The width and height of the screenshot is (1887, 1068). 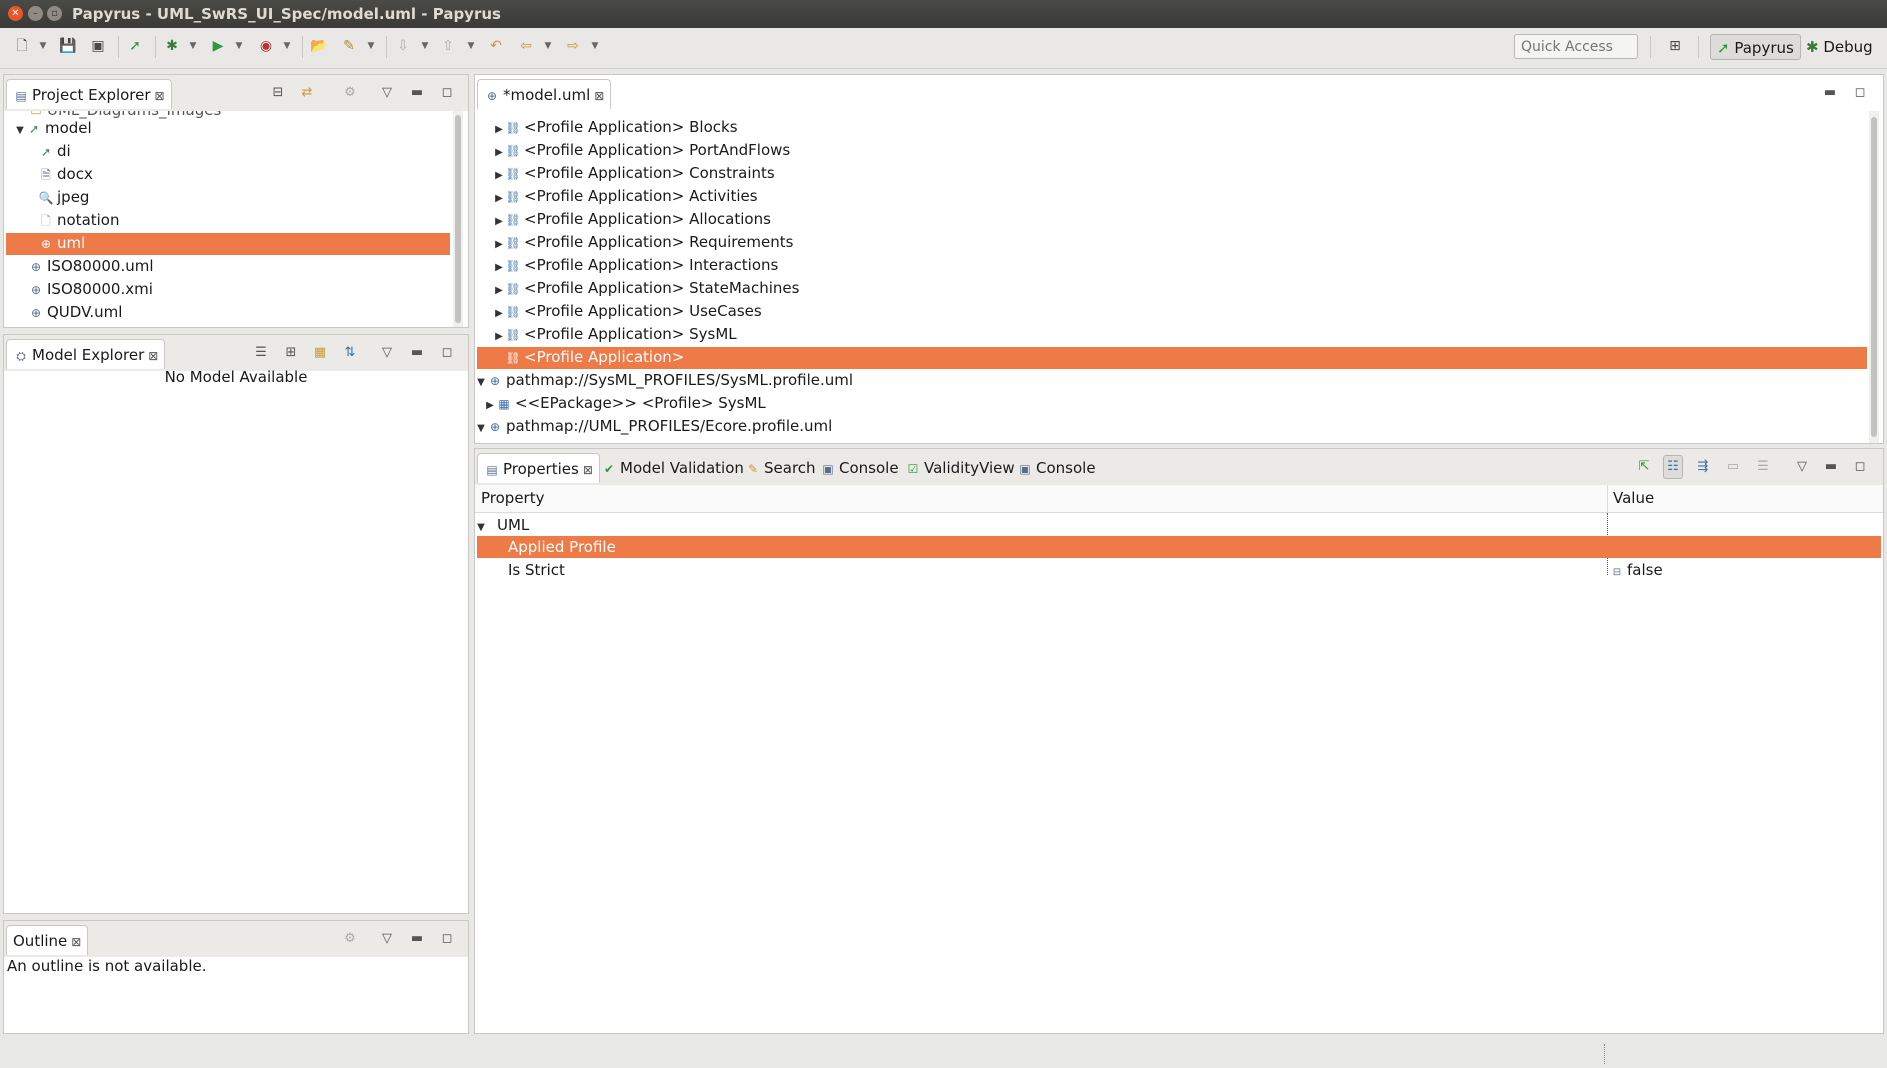 What do you see at coordinates (780, 468) in the screenshot?
I see `tab-search: ✎ Search` at bounding box center [780, 468].